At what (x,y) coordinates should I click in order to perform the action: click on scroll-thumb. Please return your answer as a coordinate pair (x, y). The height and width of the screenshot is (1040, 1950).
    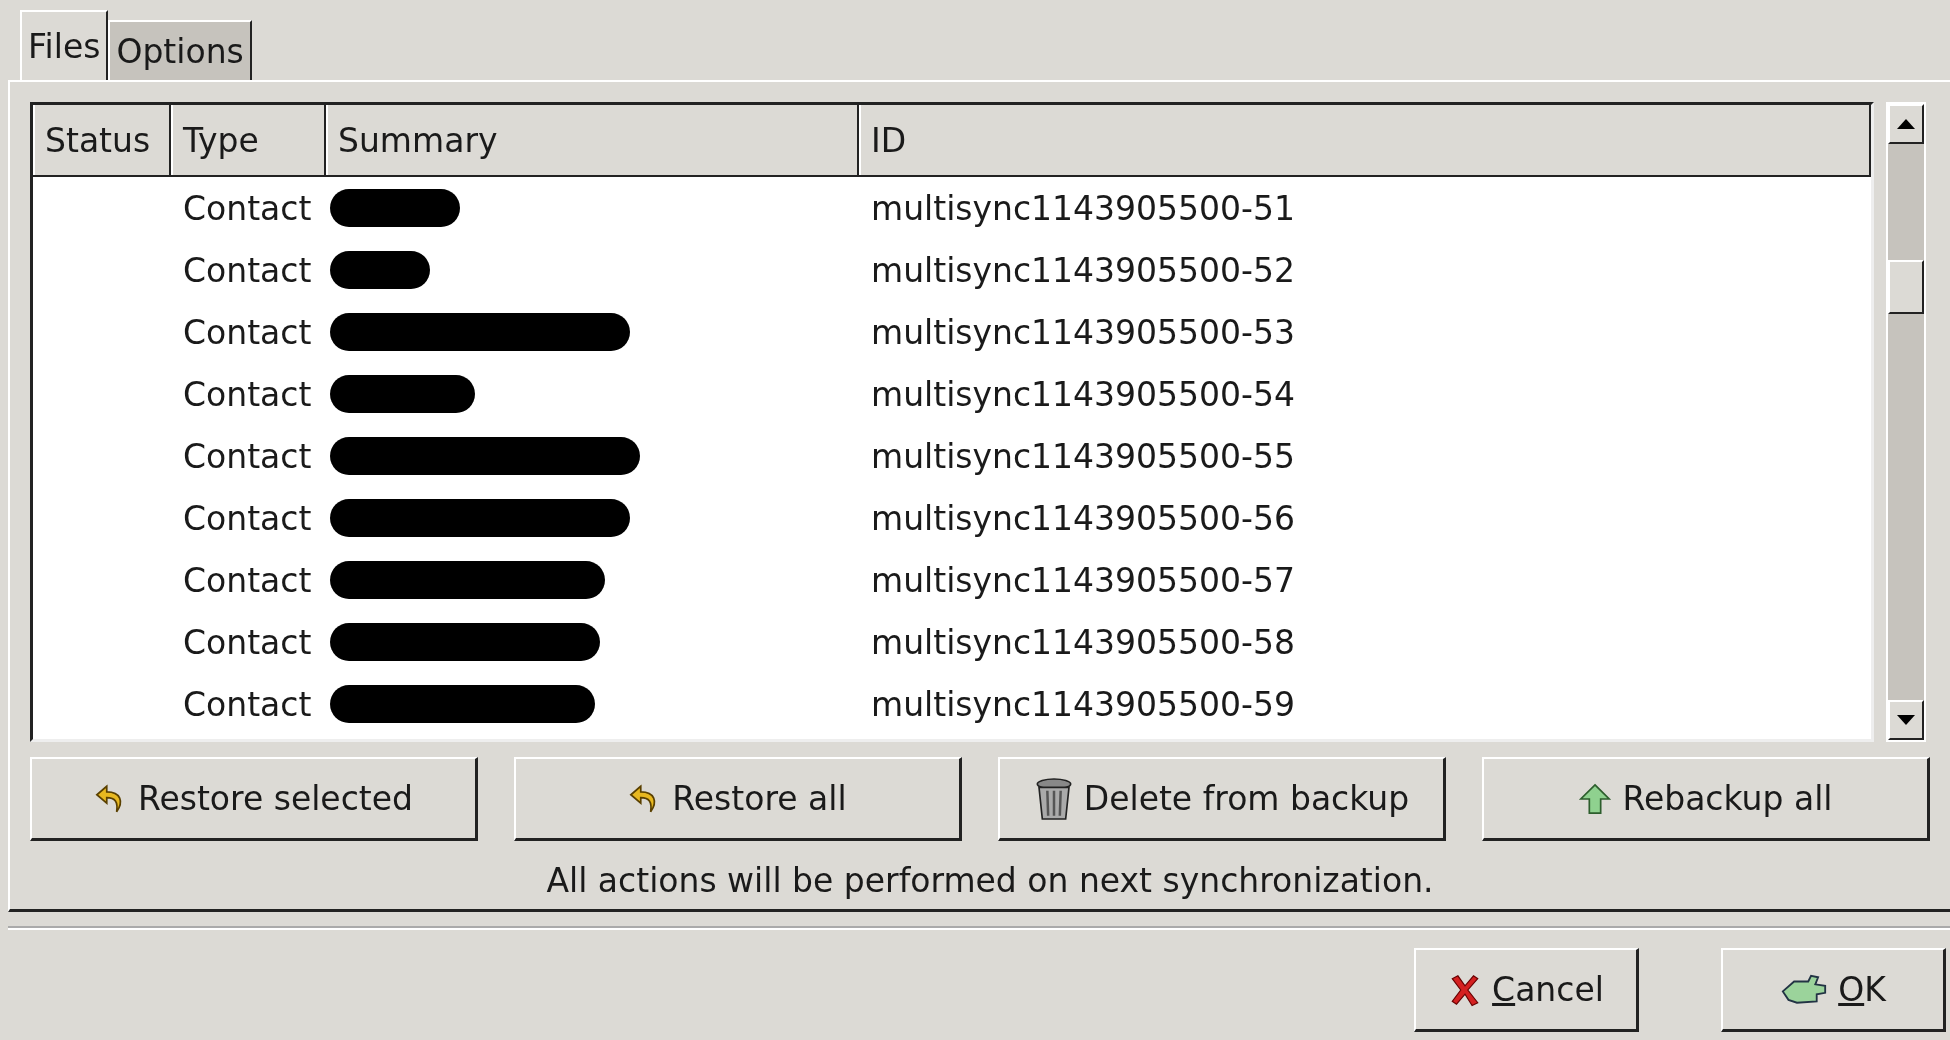
    Looking at the image, I should click on (1906, 287).